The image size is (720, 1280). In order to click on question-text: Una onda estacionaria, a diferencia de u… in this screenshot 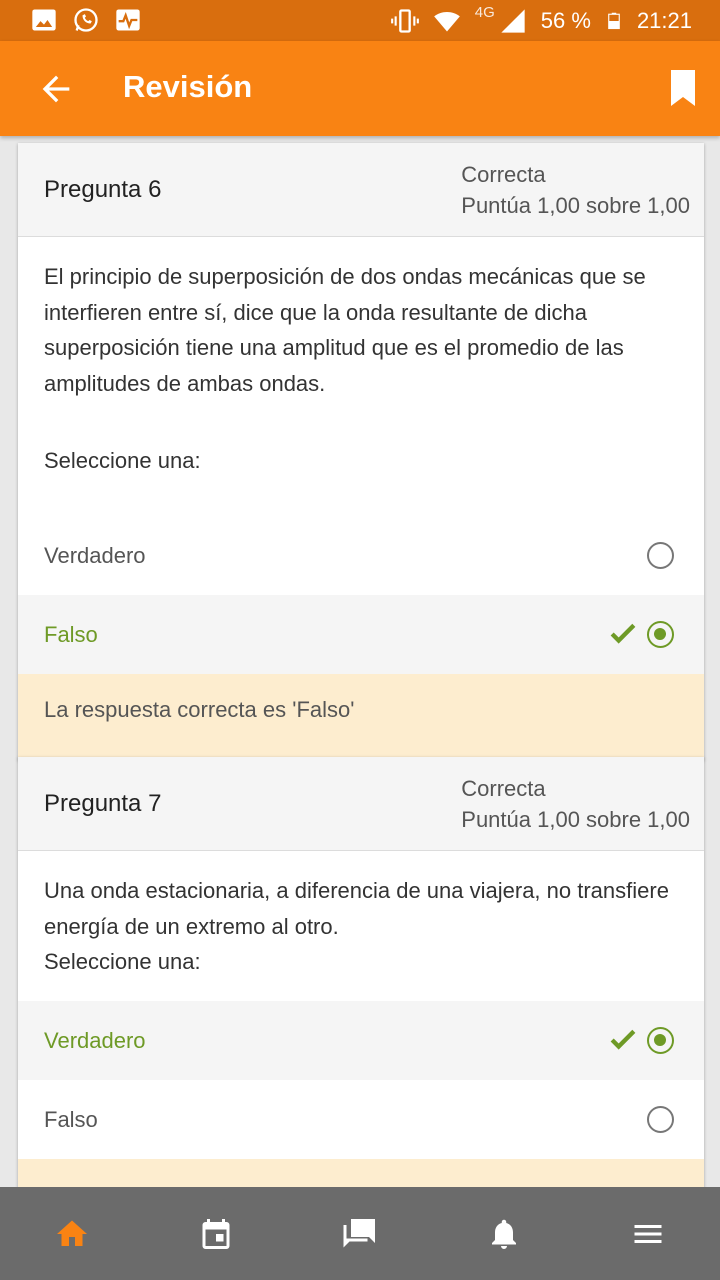, I will do `click(356, 908)`.